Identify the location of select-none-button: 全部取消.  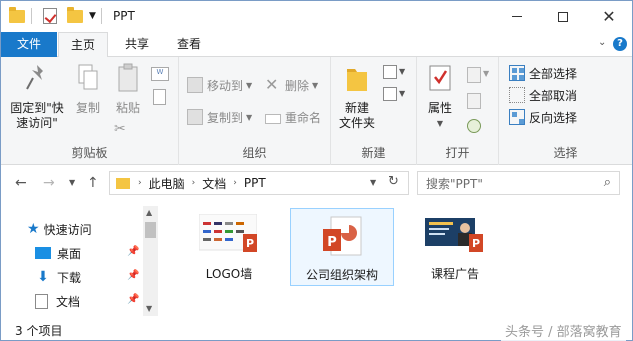
(543, 95).